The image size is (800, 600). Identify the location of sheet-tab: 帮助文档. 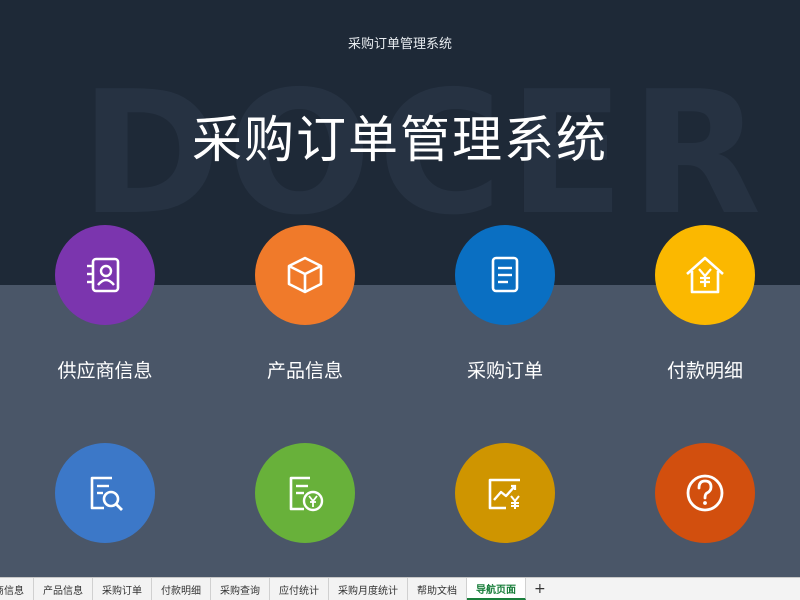
(437, 589).